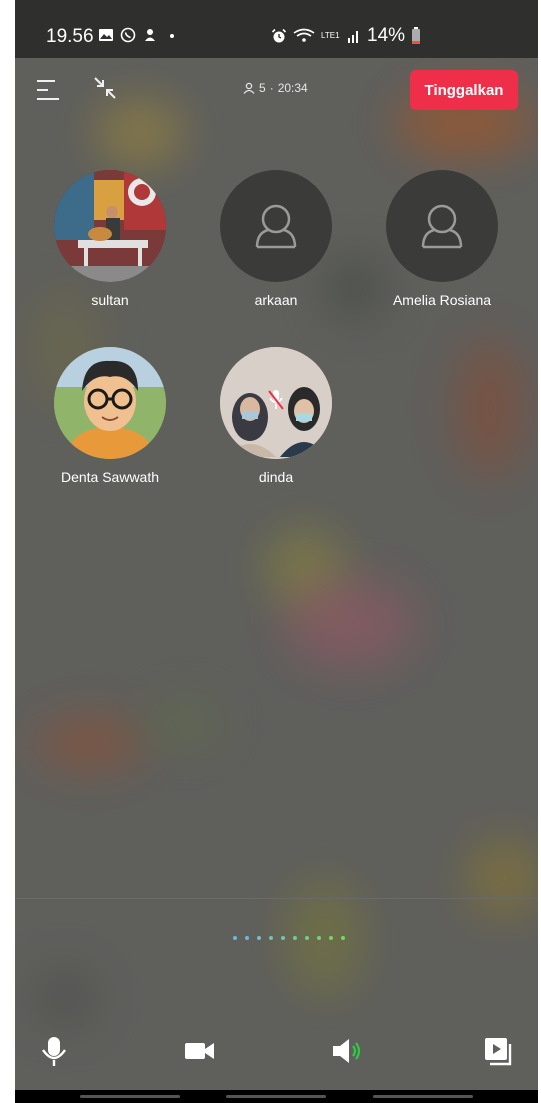  Describe the element at coordinates (386, 35) in the screenshot. I see `battery-percent: 14%` at that location.